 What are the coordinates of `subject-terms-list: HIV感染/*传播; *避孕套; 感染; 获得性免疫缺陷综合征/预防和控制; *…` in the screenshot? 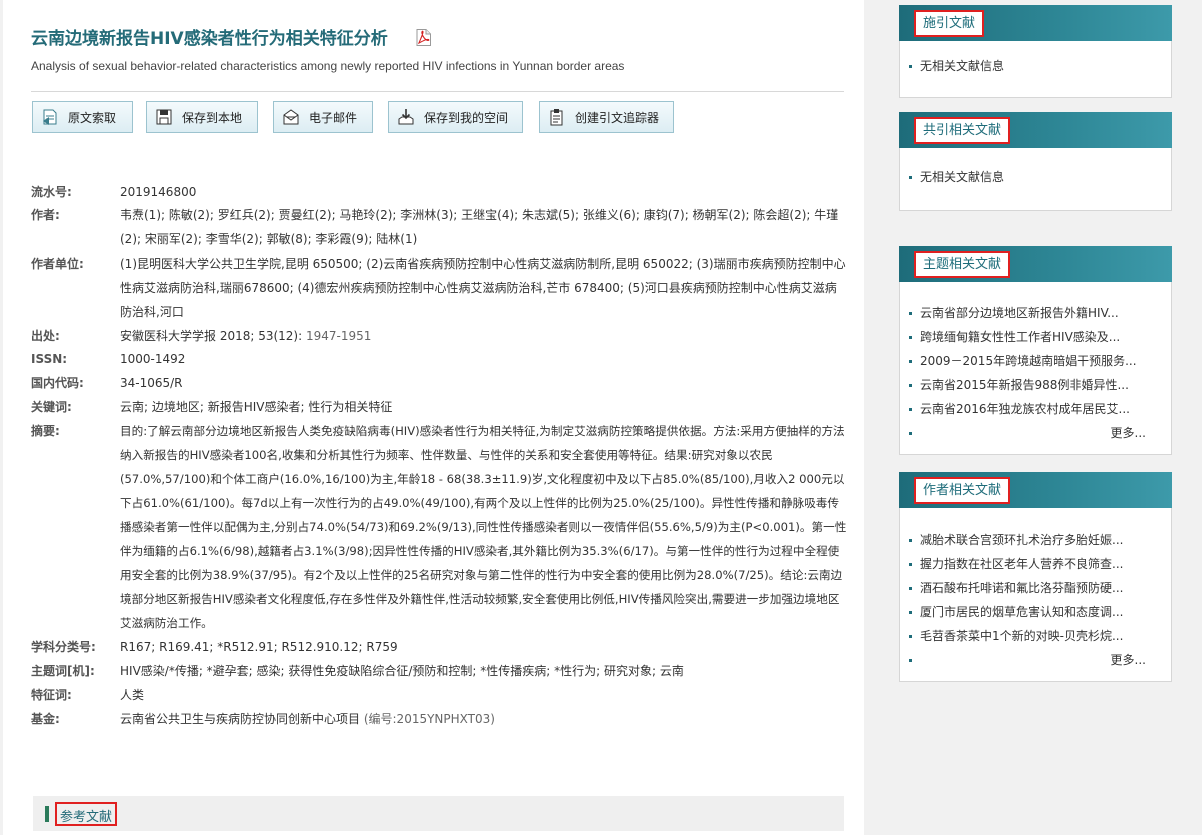 It's located at (484, 671).